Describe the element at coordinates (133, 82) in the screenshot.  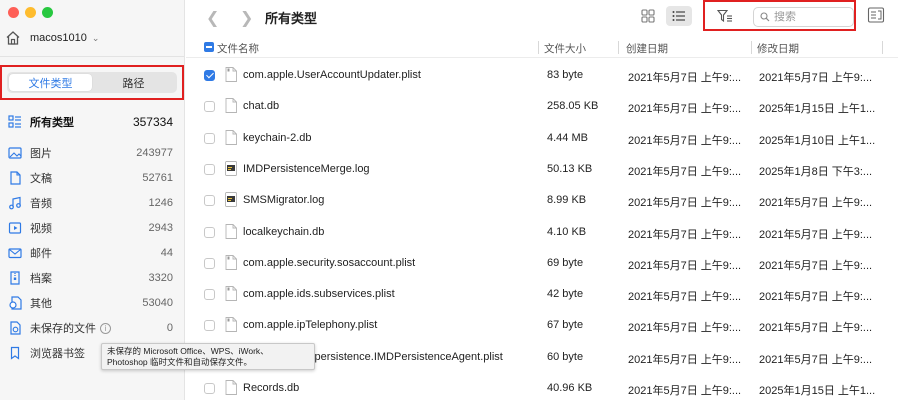
I see `tab-path: 路径` at that location.